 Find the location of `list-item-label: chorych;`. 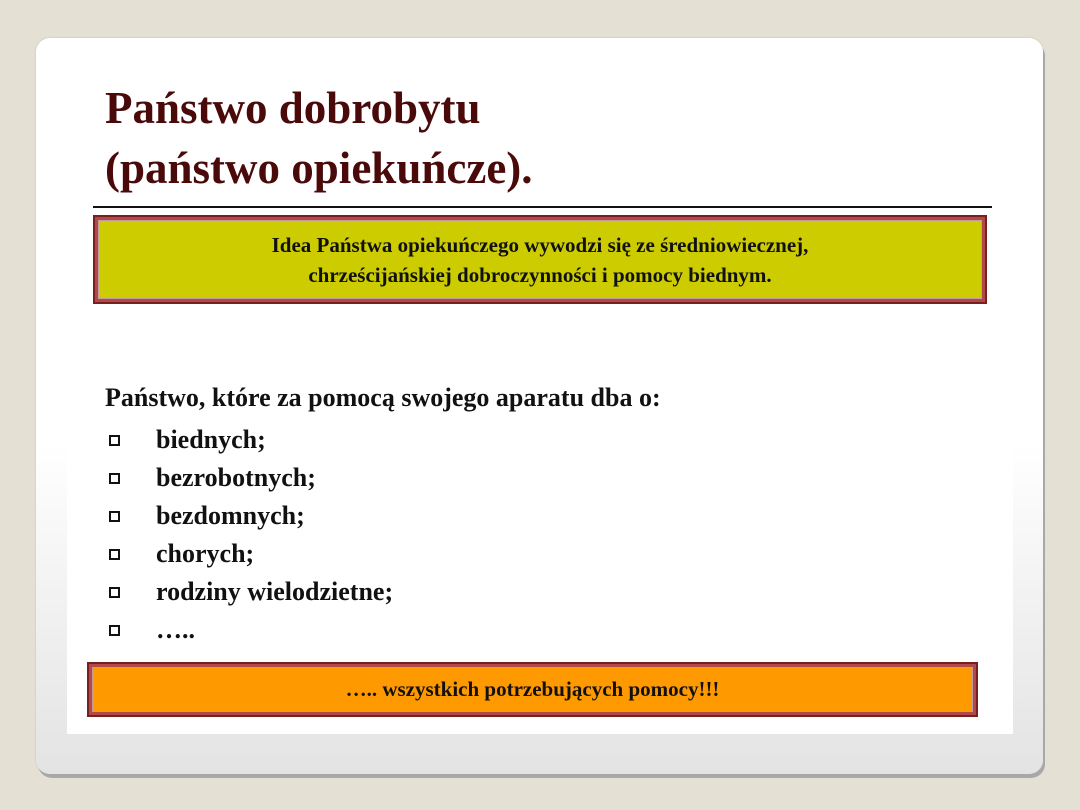

list-item-label: chorych; is located at coordinates (205, 553).